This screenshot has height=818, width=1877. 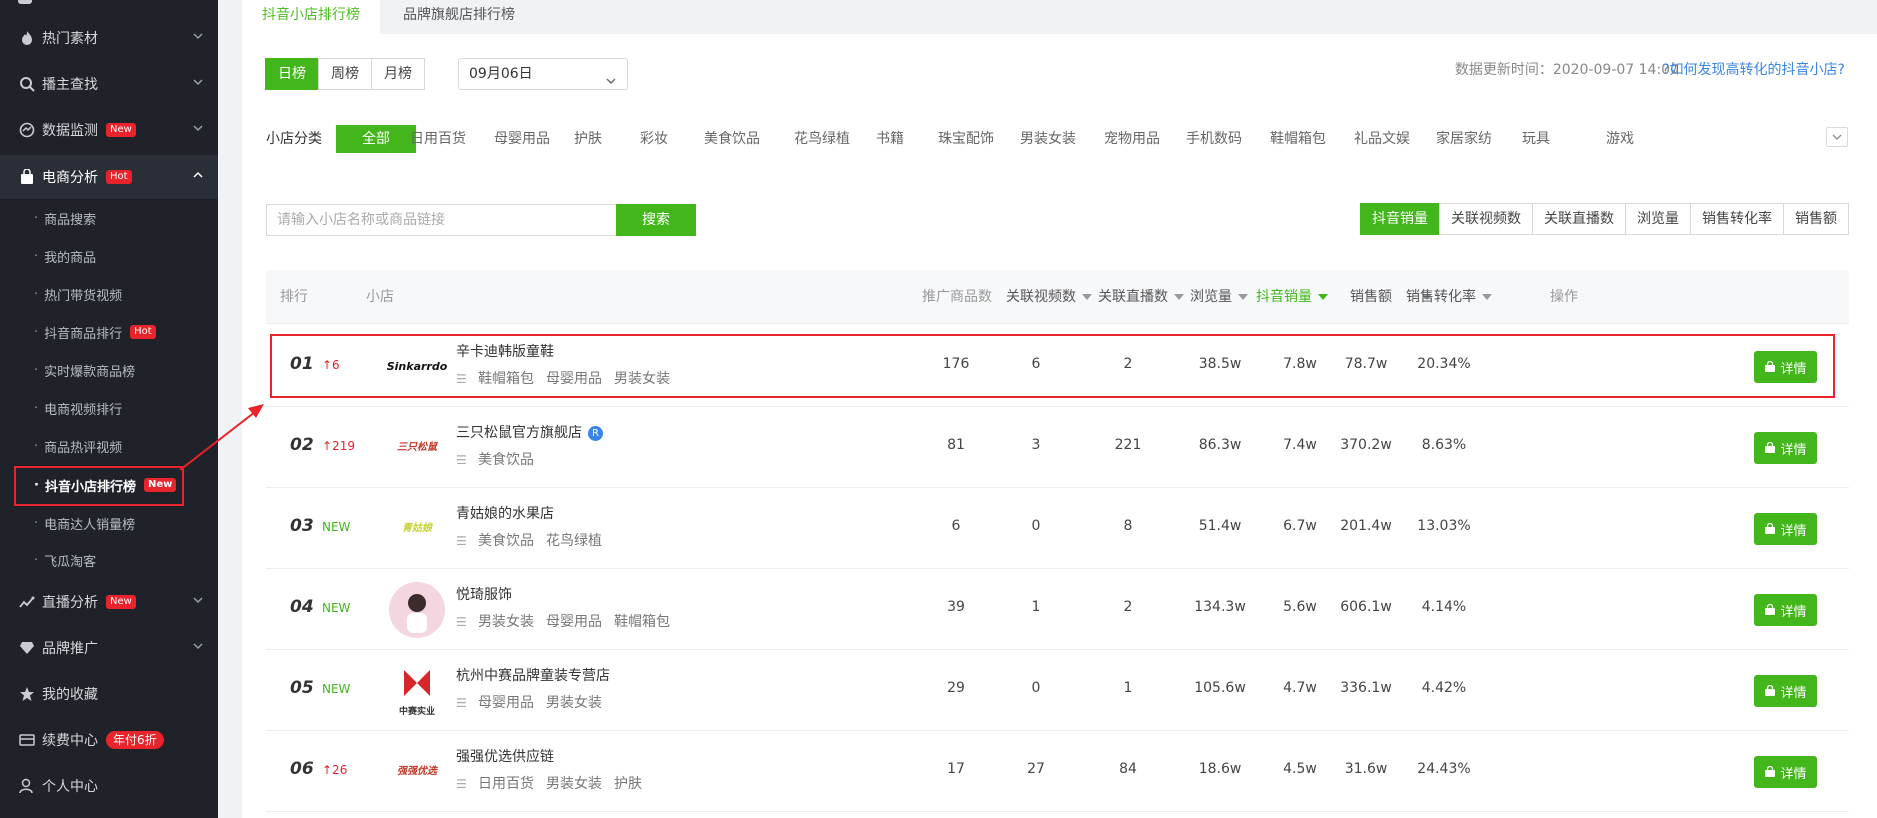 What do you see at coordinates (438, 139) in the screenshot?
I see `category-1: 日用百货` at bounding box center [438, 139].